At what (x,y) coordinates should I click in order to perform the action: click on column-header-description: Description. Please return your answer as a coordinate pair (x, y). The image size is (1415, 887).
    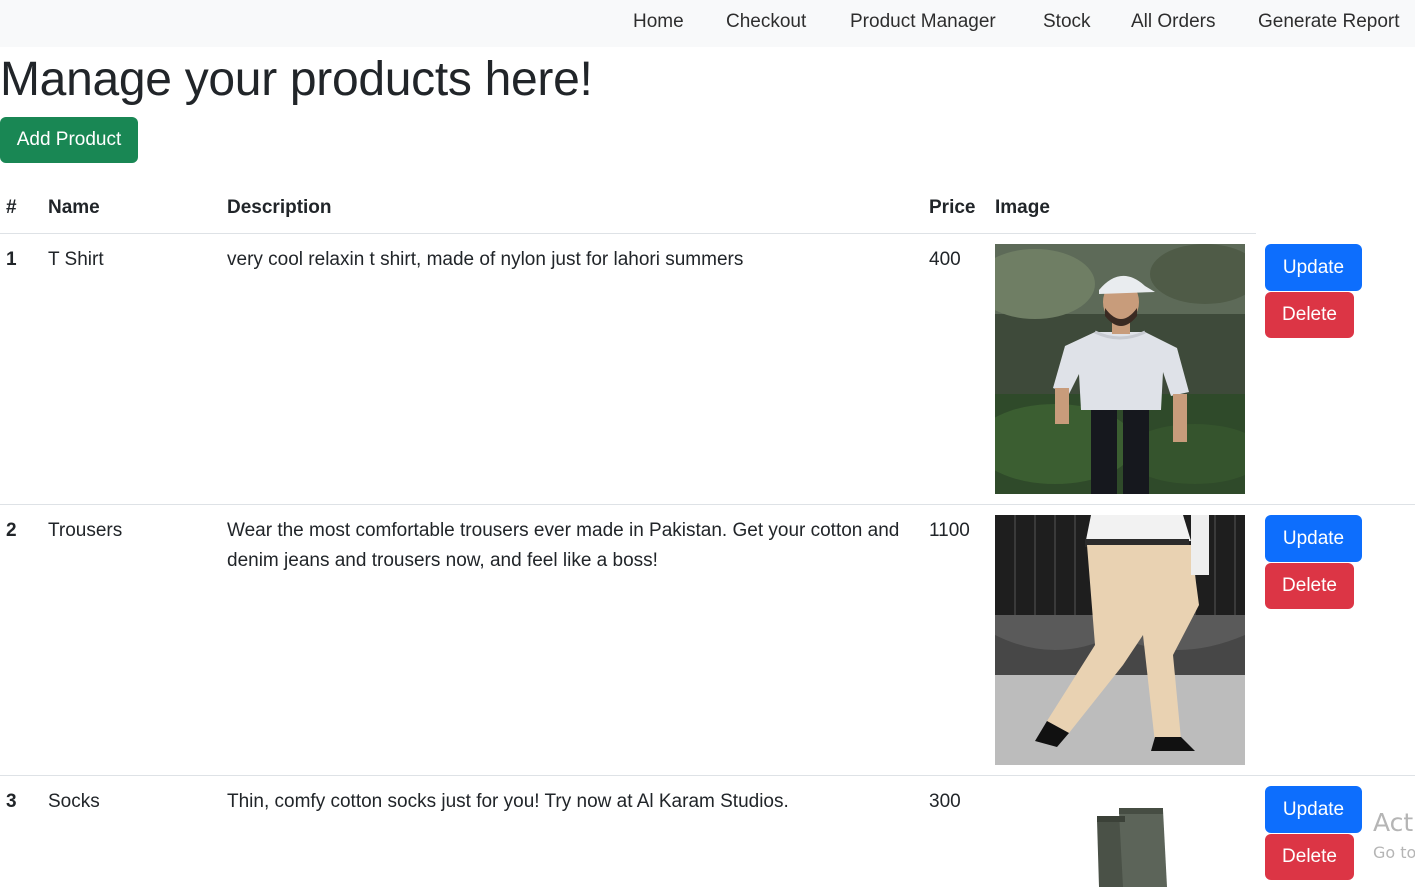
    Looking at the image, I should click on (279, 207).